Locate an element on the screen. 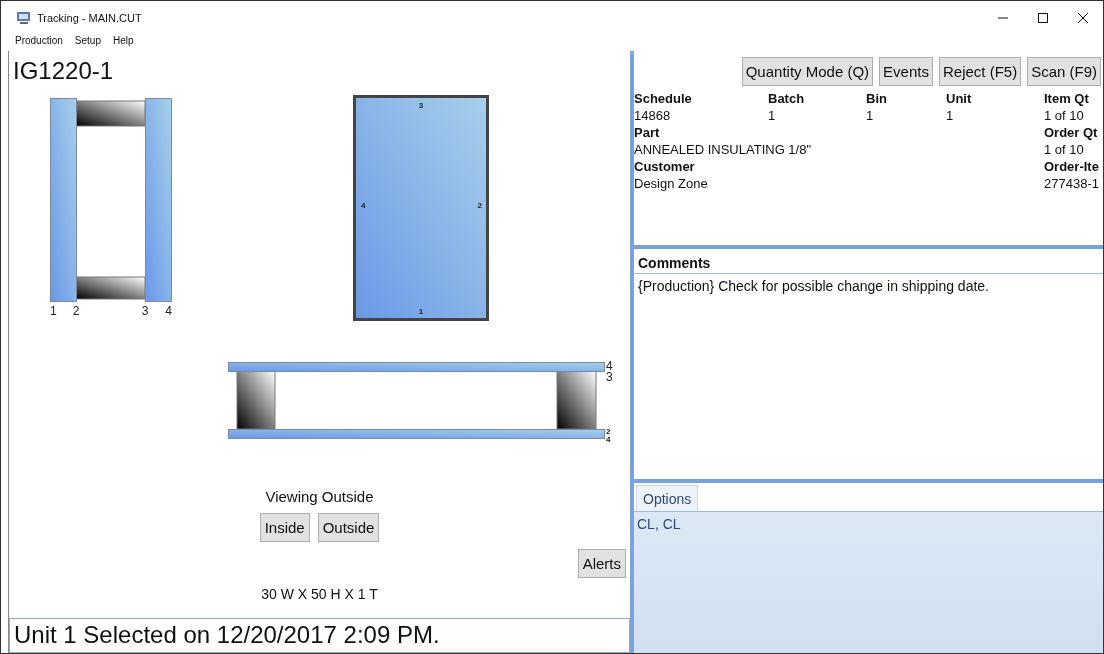  viewing-label: Viewing Outside is located at coordinates (319, 496).